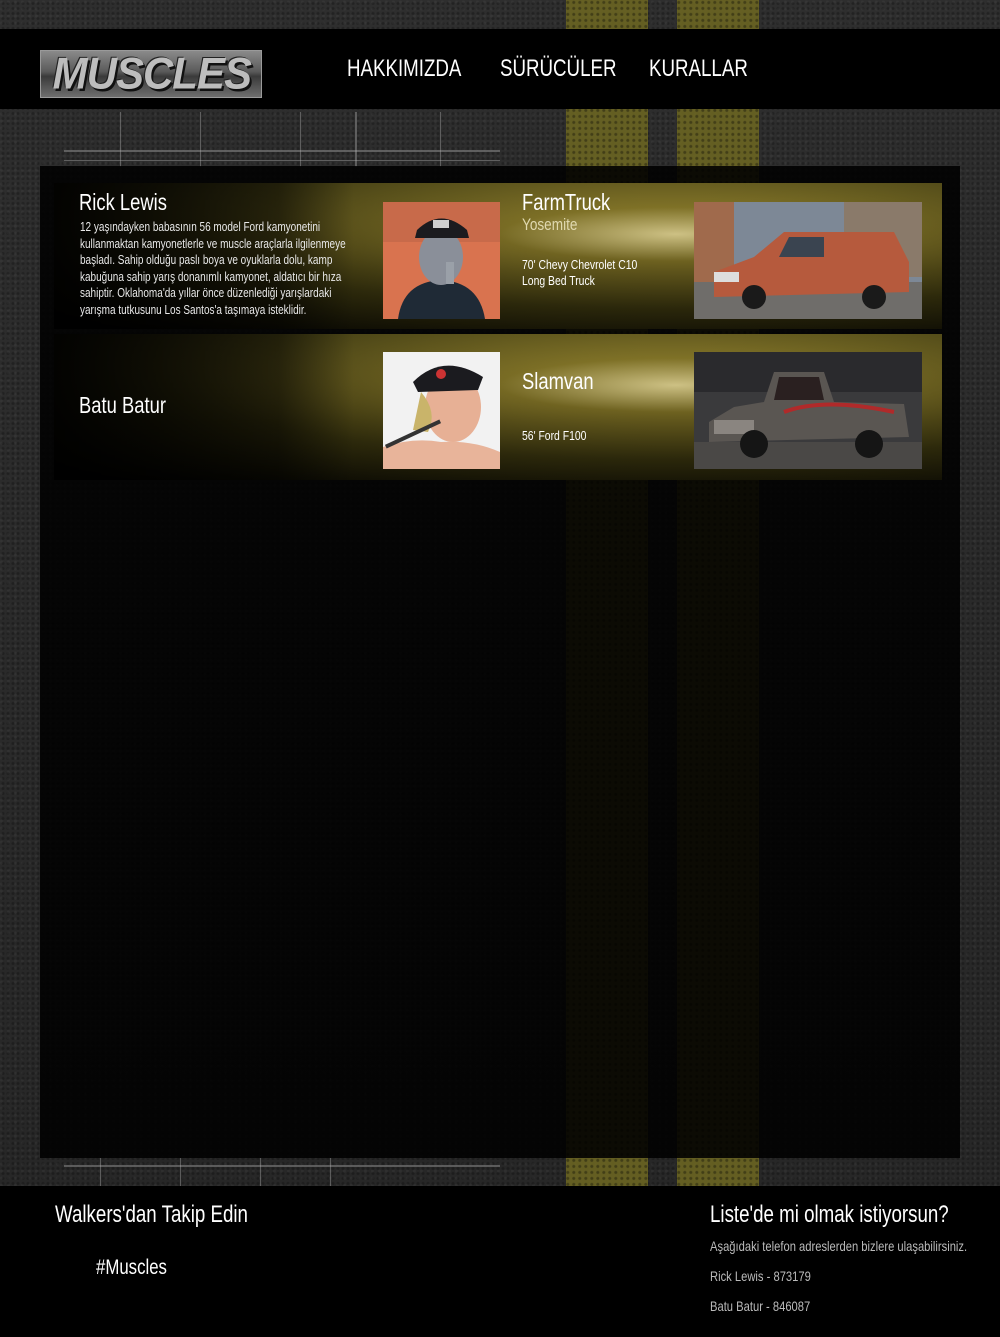 Image resolution: width=1000 pixels, height=1337 pixels. What do you see at coordinates (151, 1214) in the screenshot?
I see `follow-title: Walkers'dan Takip Edin` at bounding box center [151, 1214].